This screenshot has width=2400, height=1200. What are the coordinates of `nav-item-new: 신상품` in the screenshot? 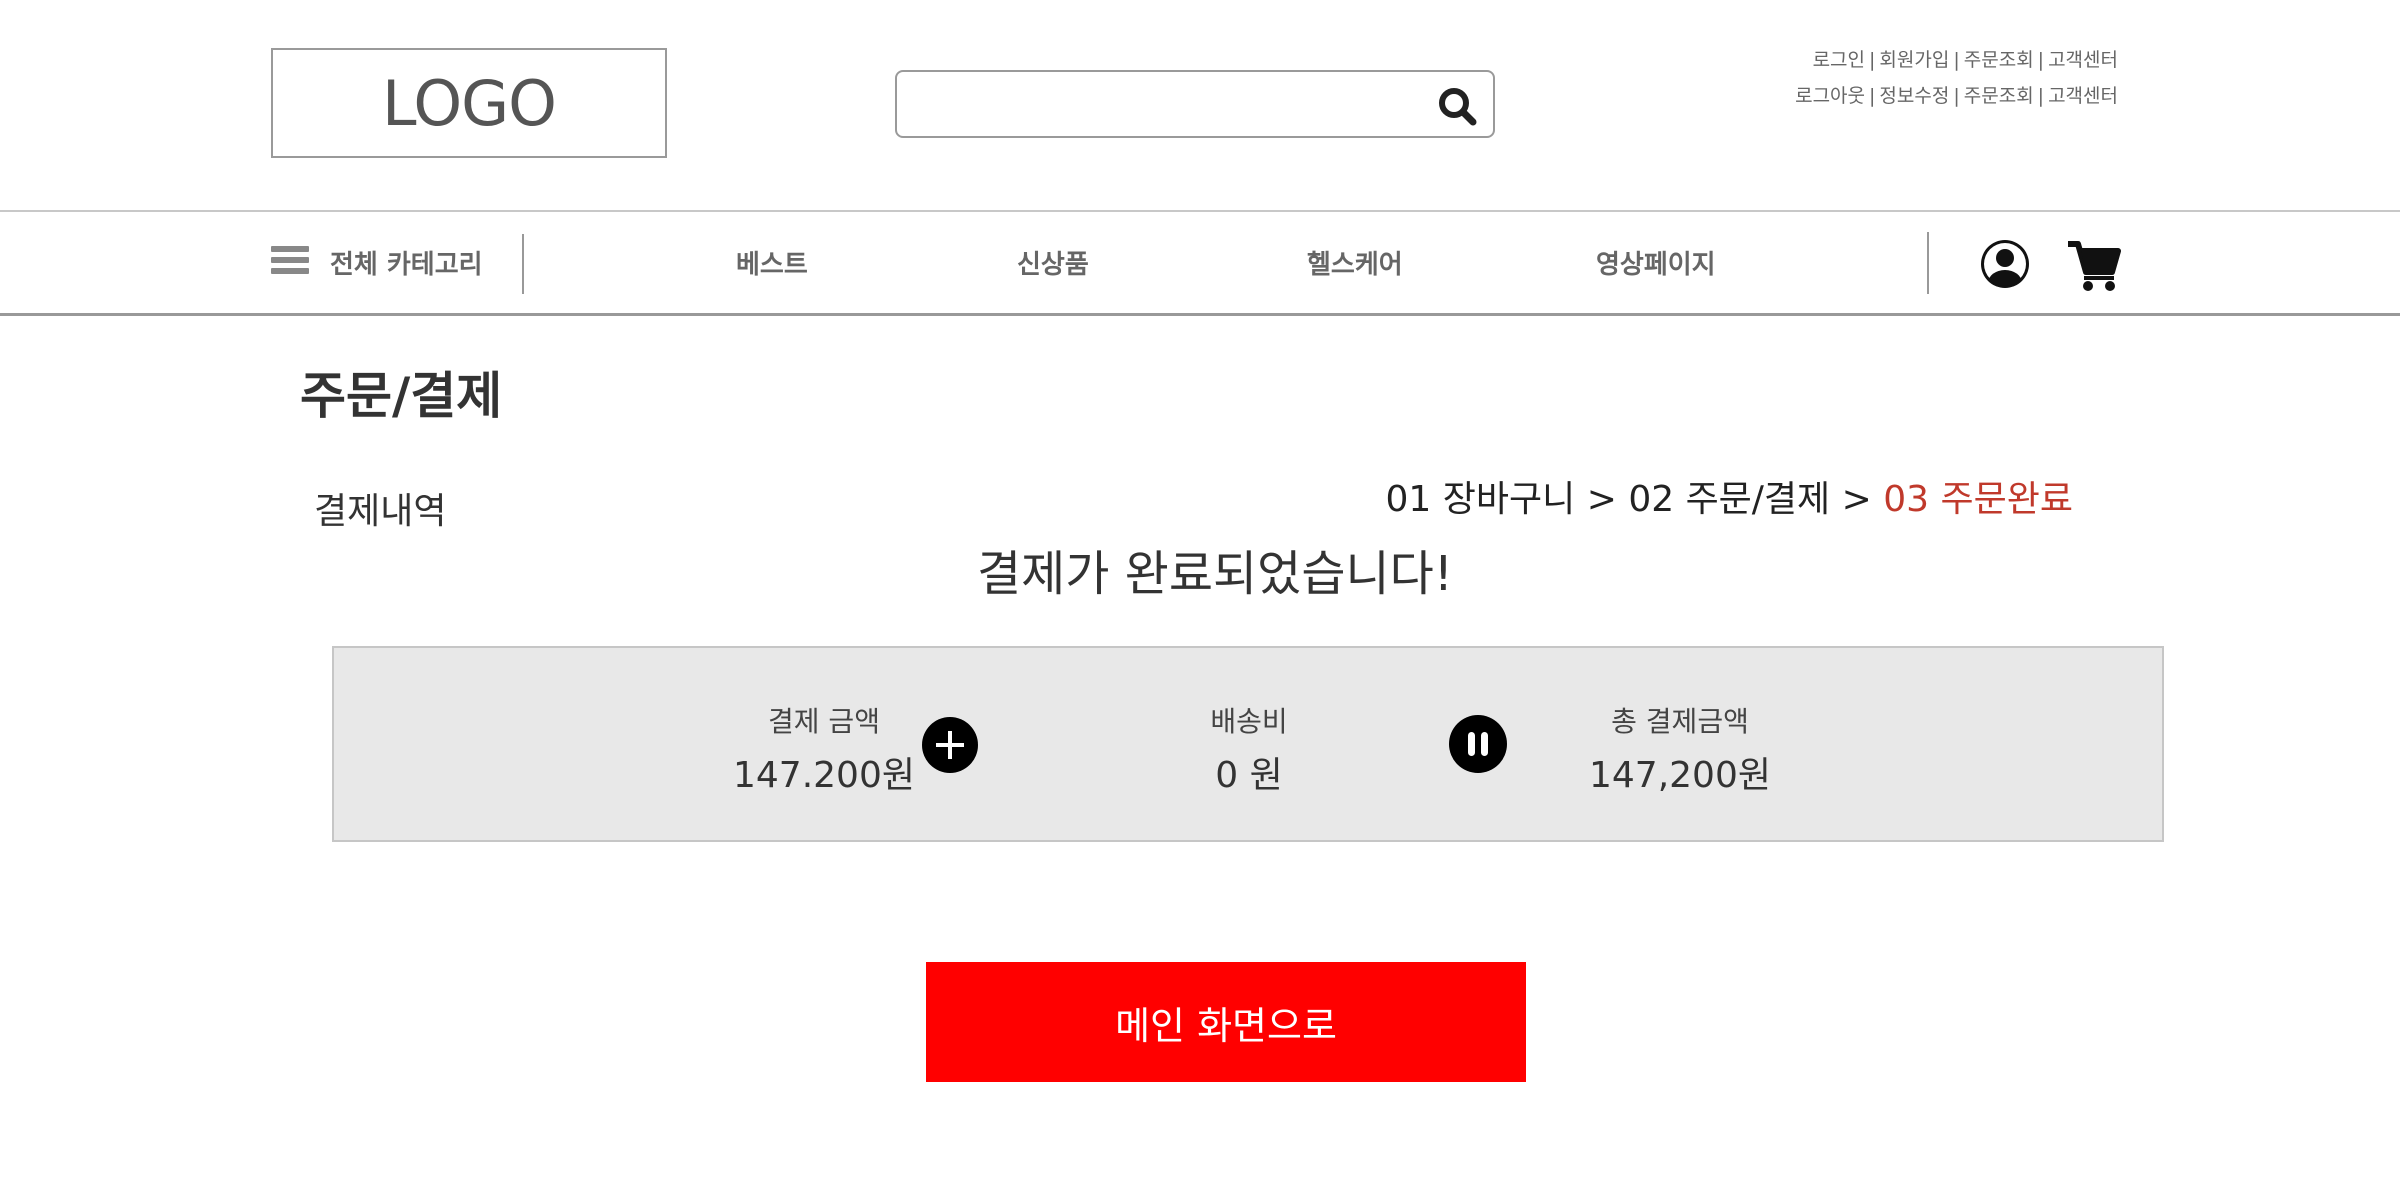 It's located at (1053, 262).